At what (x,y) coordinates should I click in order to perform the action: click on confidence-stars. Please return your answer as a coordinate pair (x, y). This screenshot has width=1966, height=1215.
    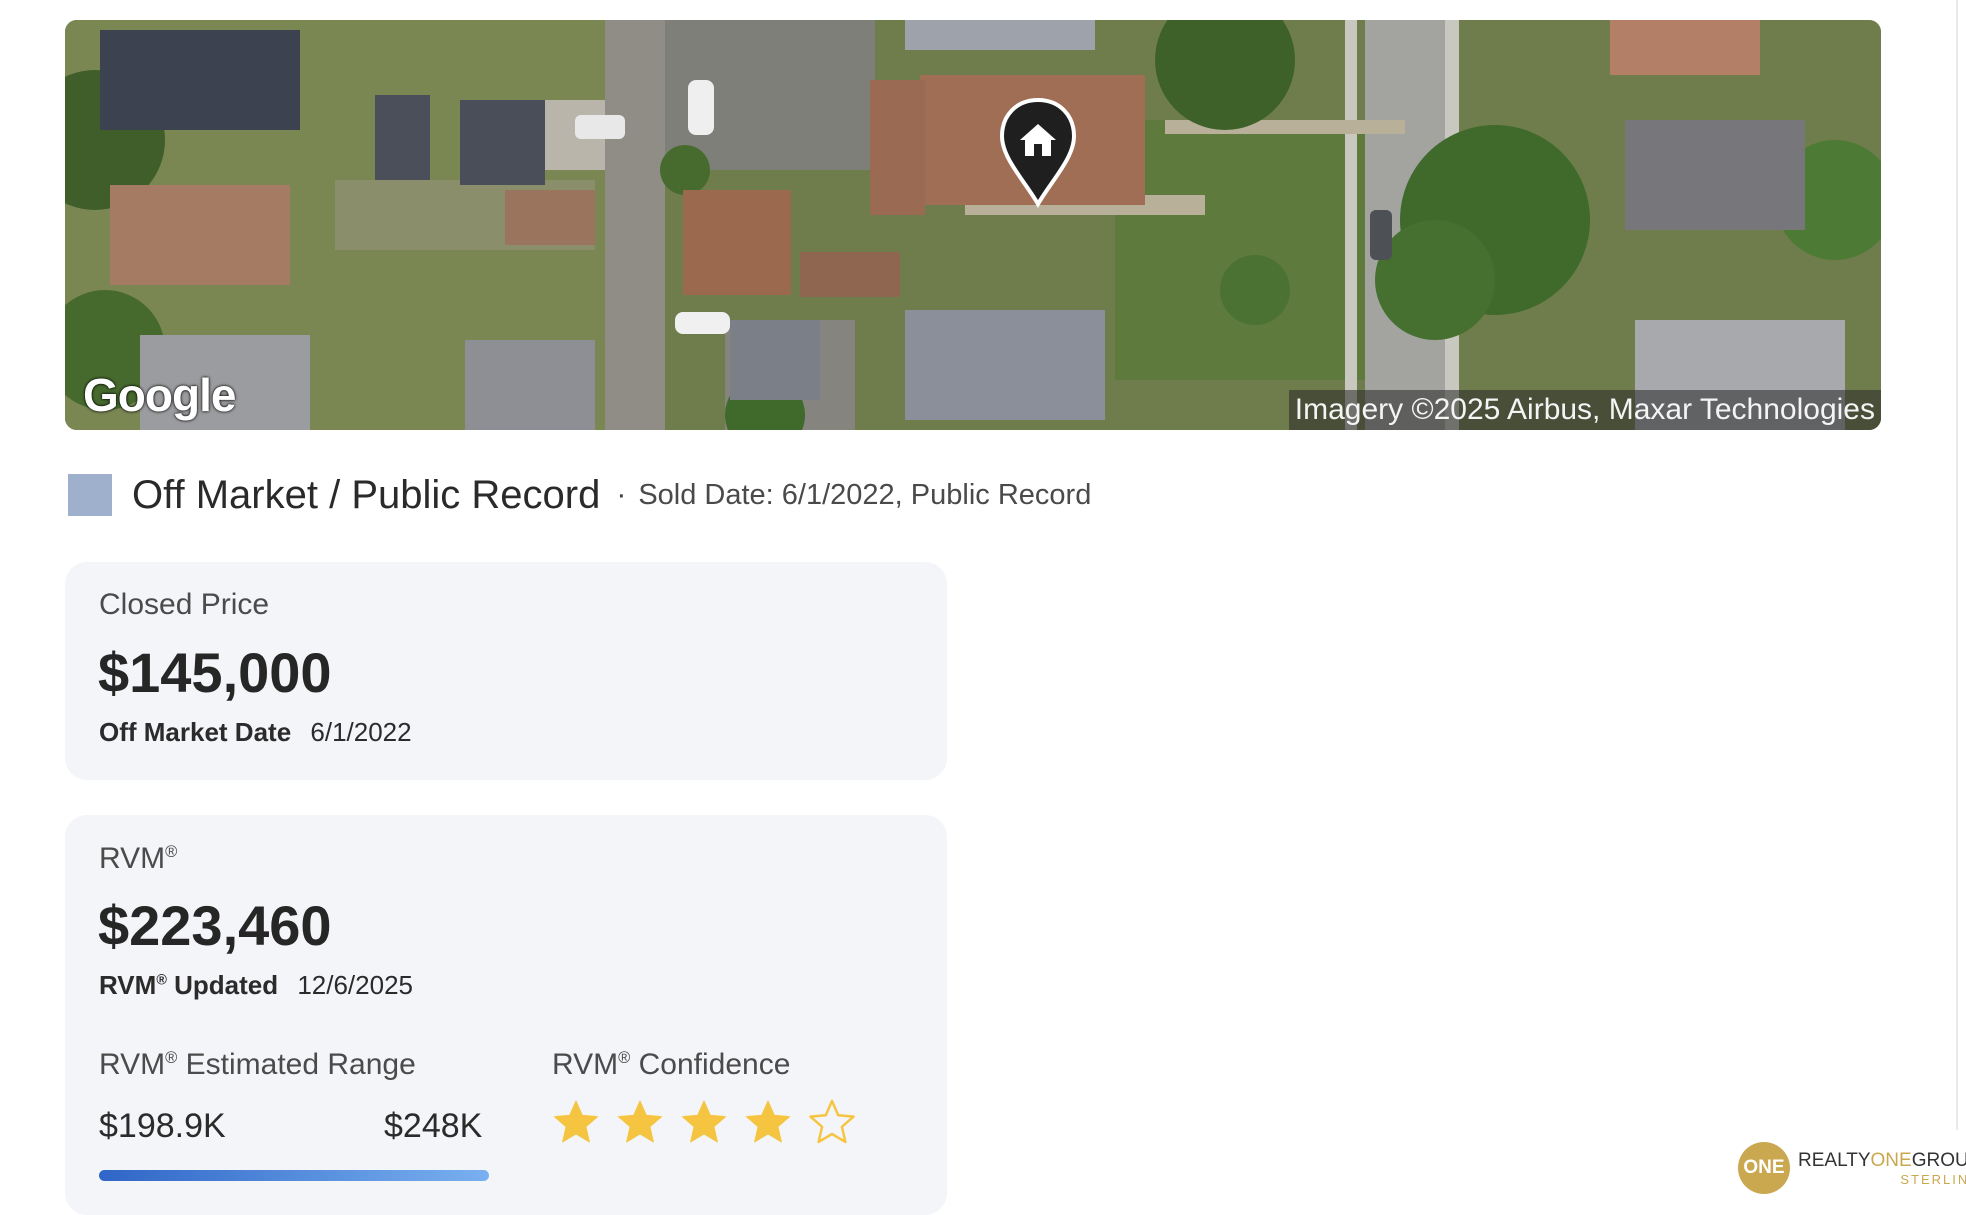
    Looking at the image, I should click on (704, 1122).